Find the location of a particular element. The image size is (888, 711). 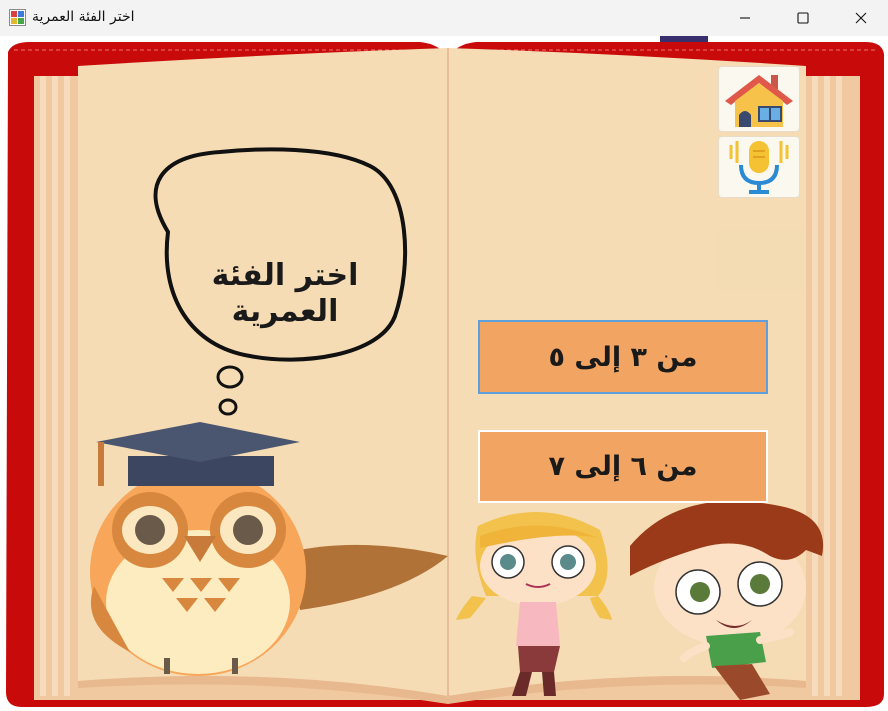

window-title: اختر الفئة العمرية is located at coordinates (83, 17).